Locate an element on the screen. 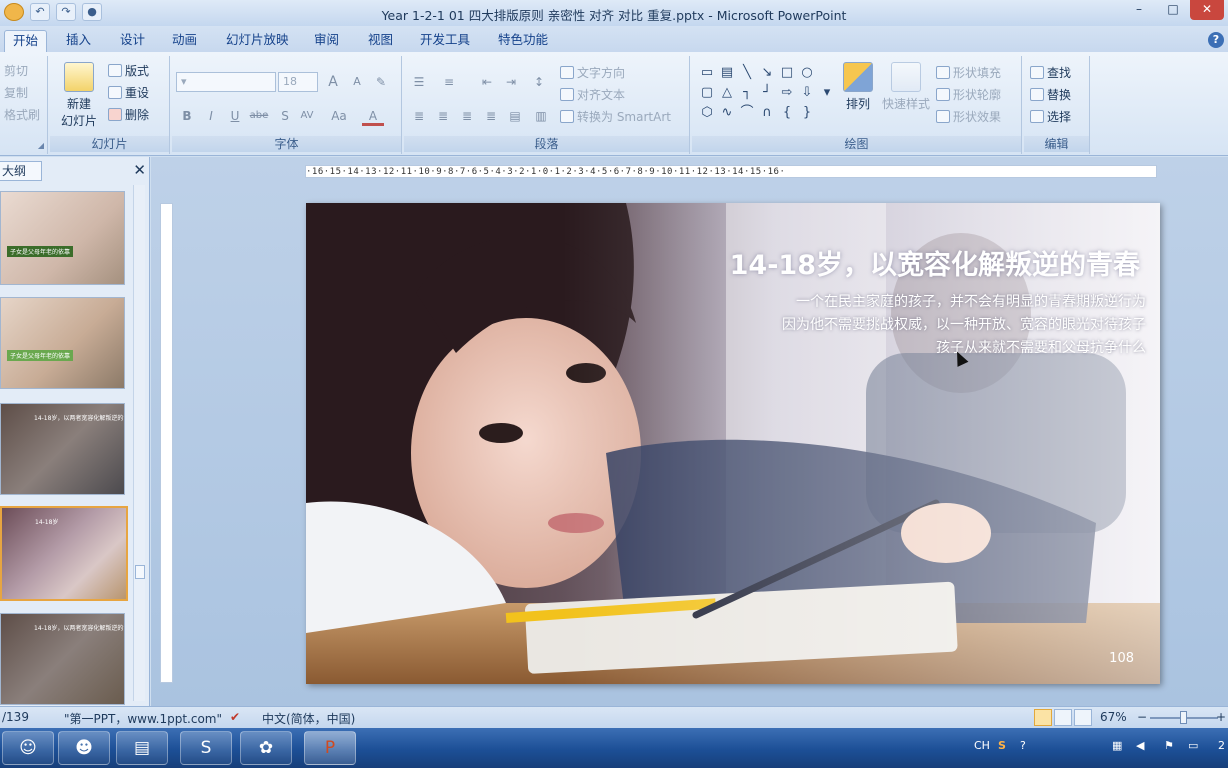 Image resolution: width=1228 pixels, height=768 pixels. ime-indicator: CH is located at coordinates (982, 745).